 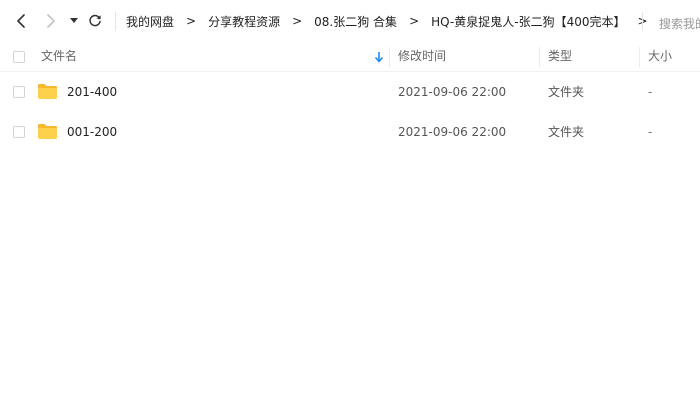 I want to click on refresh-icon, so click(x=95, y=20).